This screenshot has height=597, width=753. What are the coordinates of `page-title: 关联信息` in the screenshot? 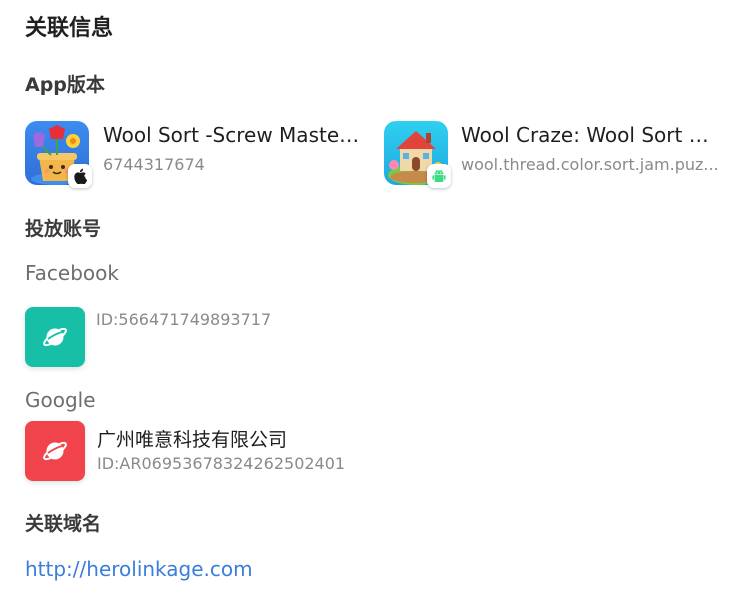 It's located at (69, 28).